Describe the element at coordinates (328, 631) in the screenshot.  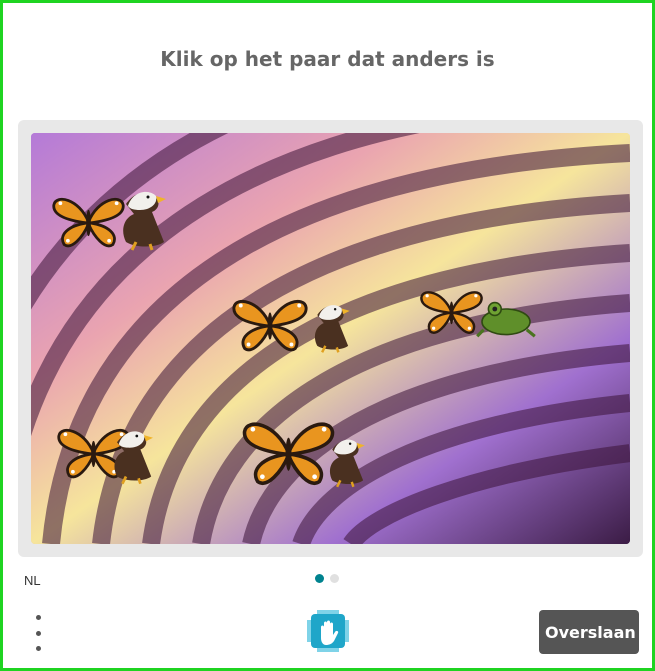
I see `hand-logo-icon` at that location.